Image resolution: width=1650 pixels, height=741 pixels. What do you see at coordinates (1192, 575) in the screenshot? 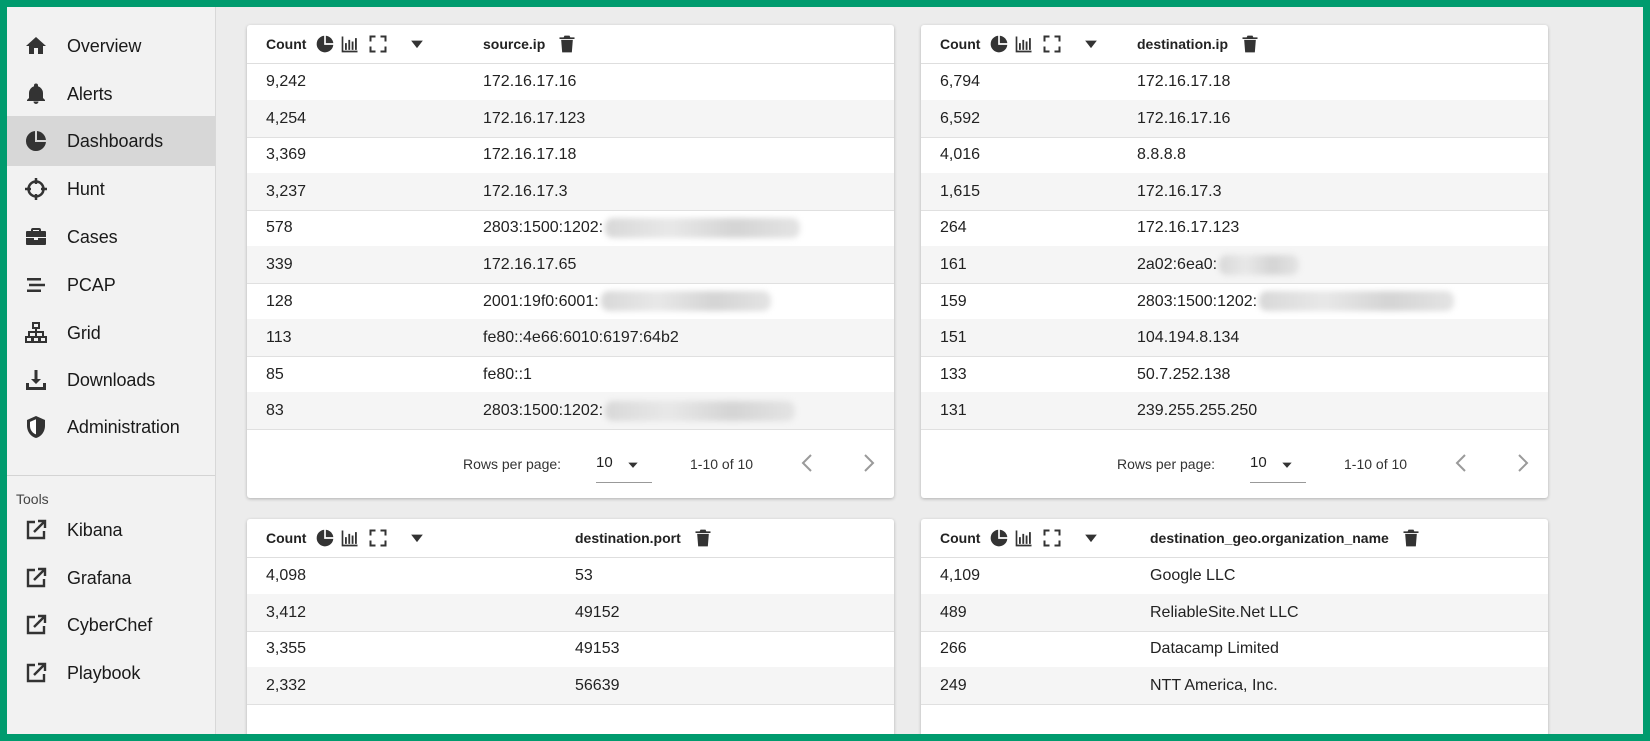
I see `value-cell: Google LLC` at bounding box center [1192, 575].